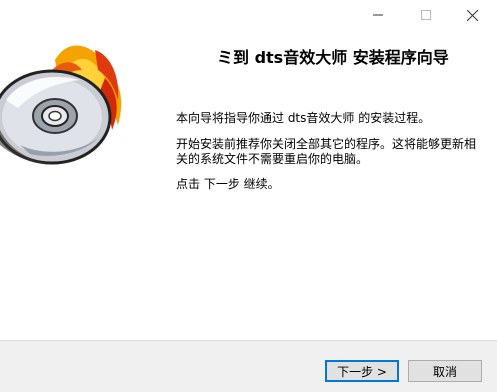 This screenshot has height=392, width=497. I want to click on continue-instruction: 点击 下一步 继续。, so click(228, 184).